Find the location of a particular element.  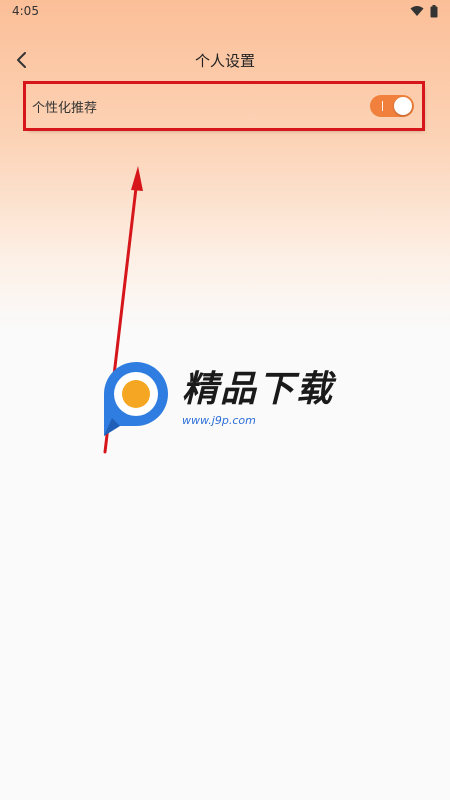

status-time: 4:05 is located at coordinates (25, 11).